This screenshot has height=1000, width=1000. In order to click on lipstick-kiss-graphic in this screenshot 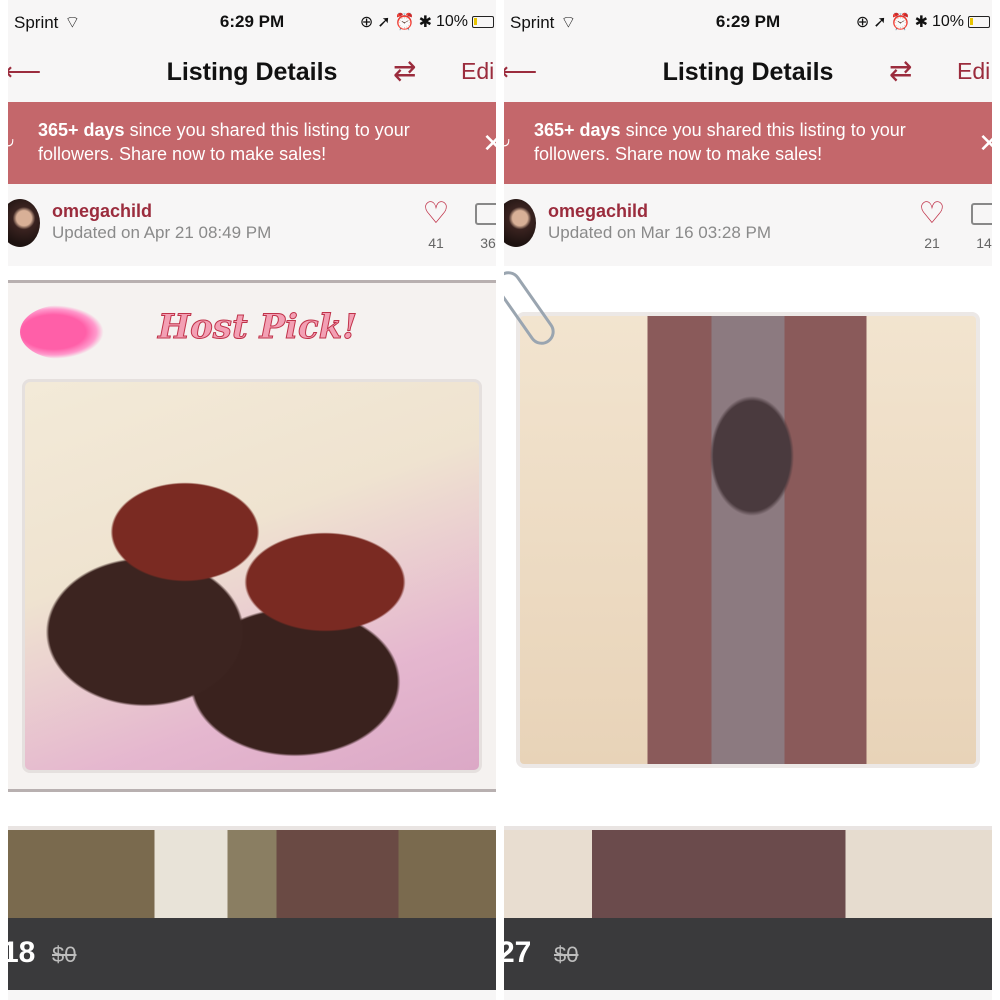, I will do `click(62, 332)`.